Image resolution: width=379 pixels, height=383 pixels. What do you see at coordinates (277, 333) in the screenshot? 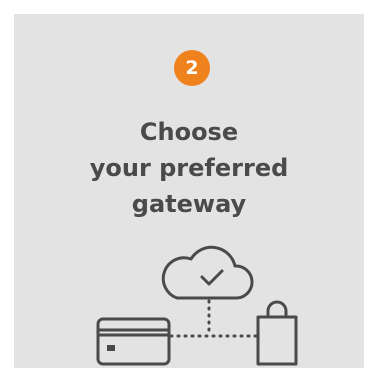
I see `shopping-bag-icon` at bounding box center [277, 333].